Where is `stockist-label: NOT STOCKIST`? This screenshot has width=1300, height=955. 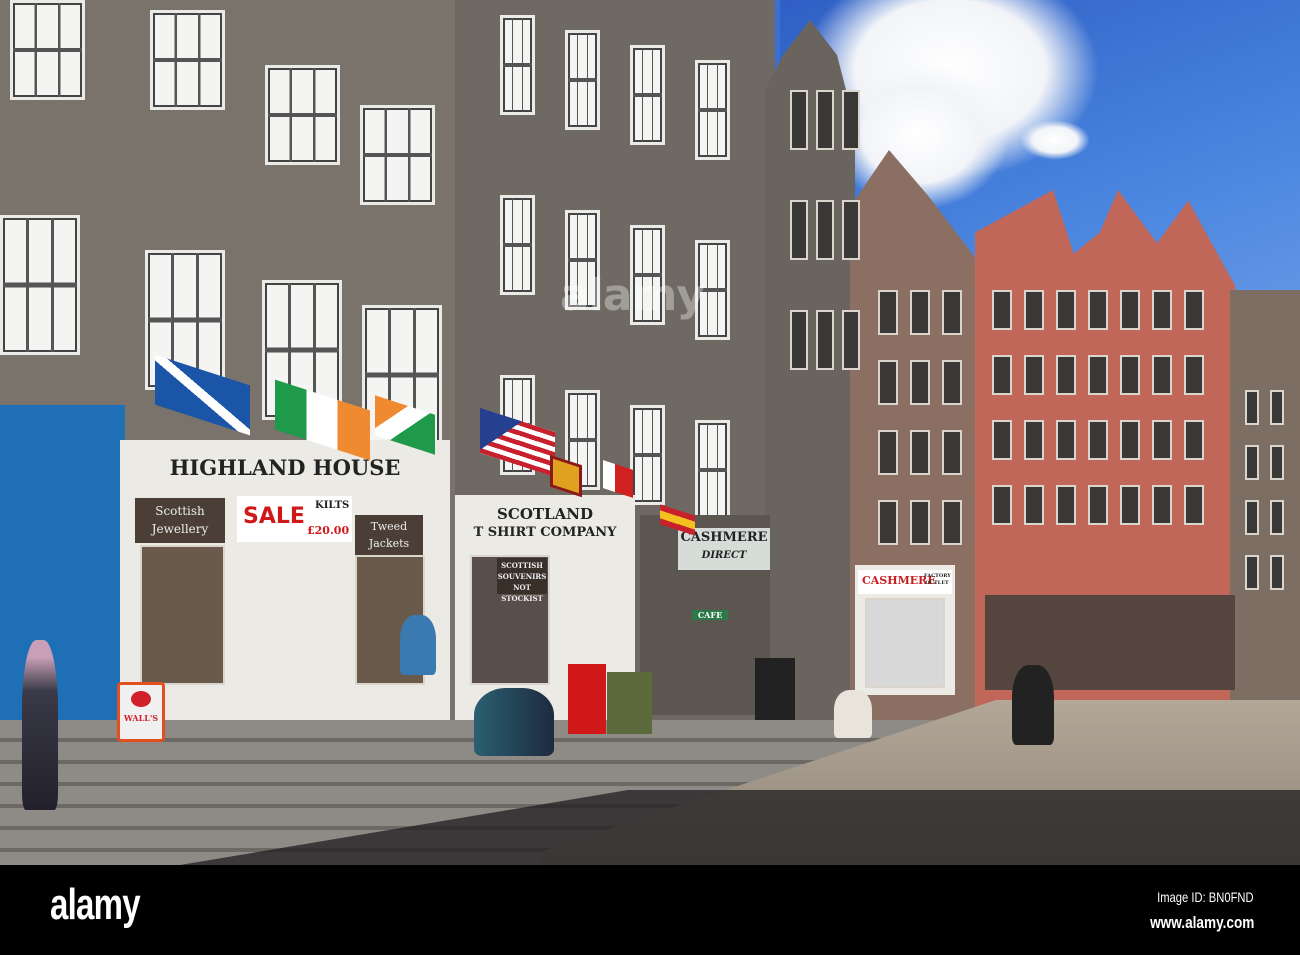 stockist-label: NOT STOCKIST is located at coordinates (522, 593).